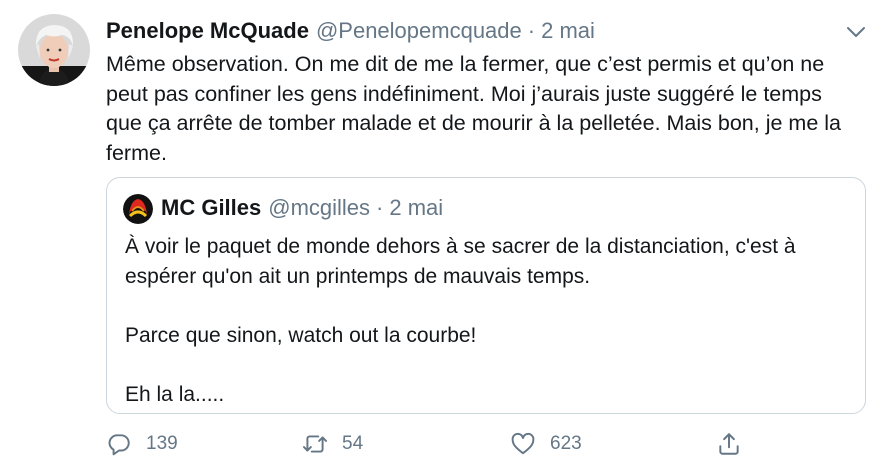 This screenshot has height=472, width=884. I want to click on author-avatar, so click(54, 50).